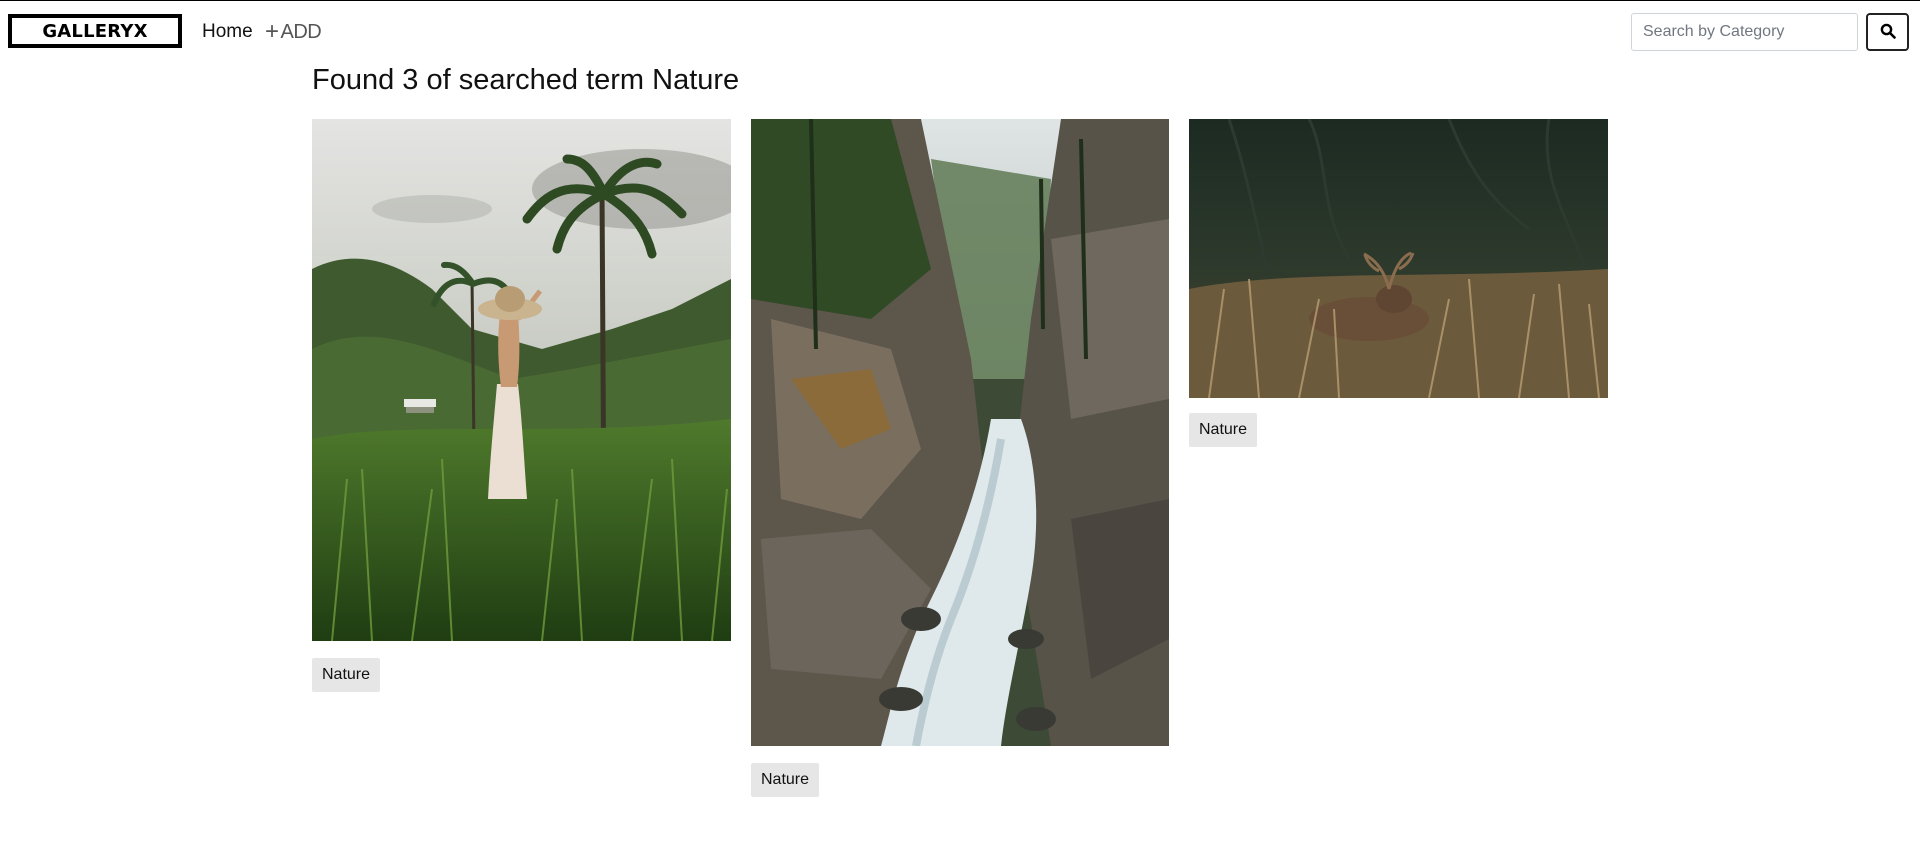 The height and width of the screenshot is (854, 1920). Describe the element at coordinates (95, 31) in the screenshot. I see `brand-logo: GALLERYX` at that location.